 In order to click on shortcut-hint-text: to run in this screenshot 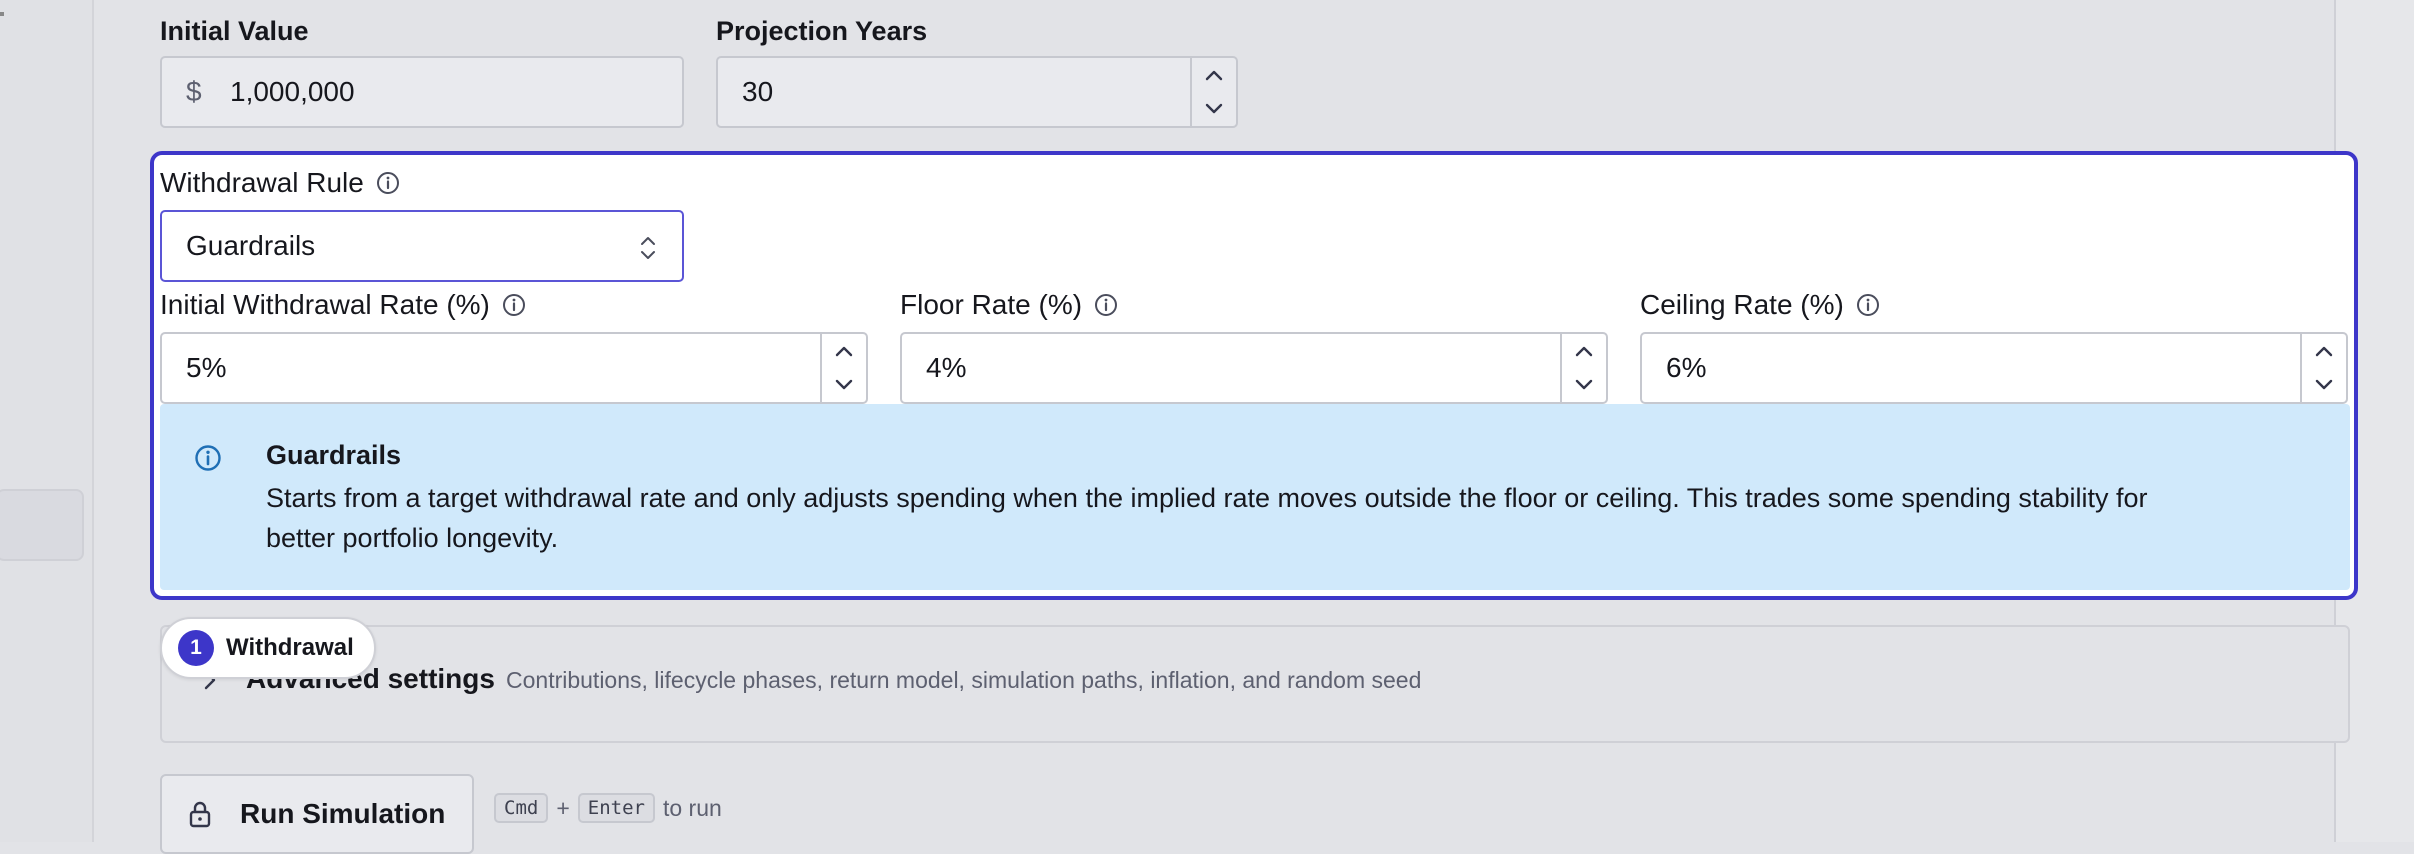, I will do `click(692, 807)`.